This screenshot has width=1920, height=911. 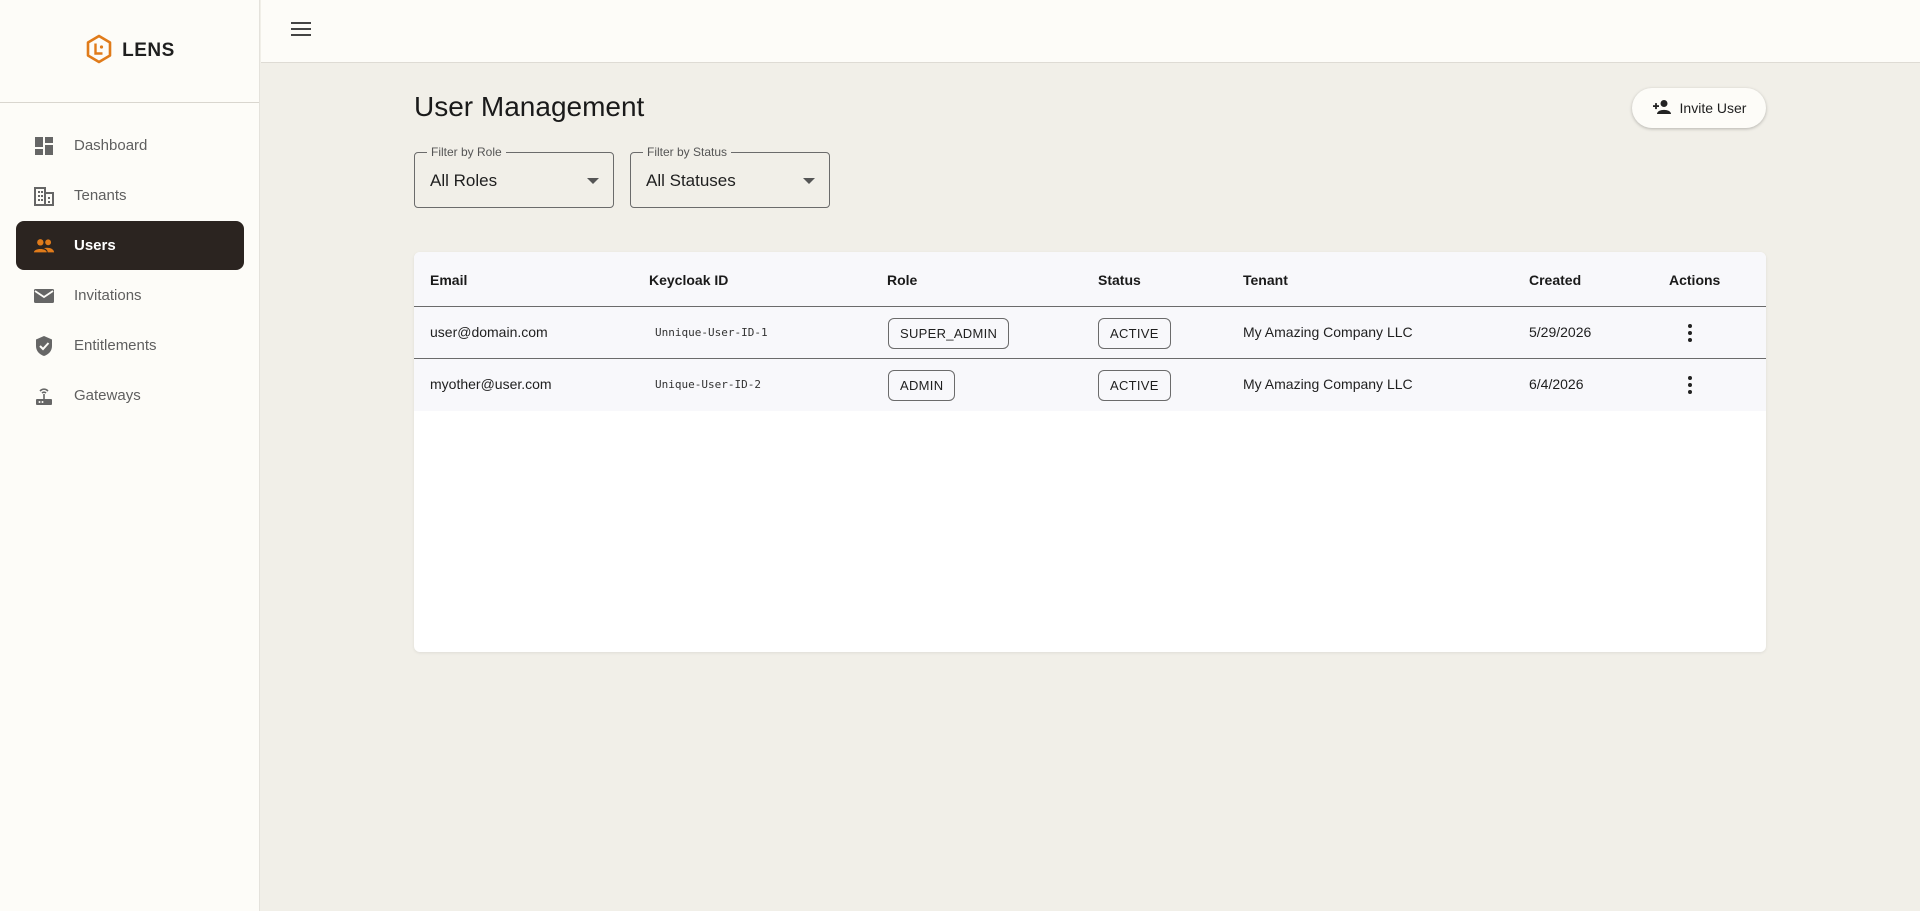 I want to click on column-header-status: Status, so click(x=1119, y=280).